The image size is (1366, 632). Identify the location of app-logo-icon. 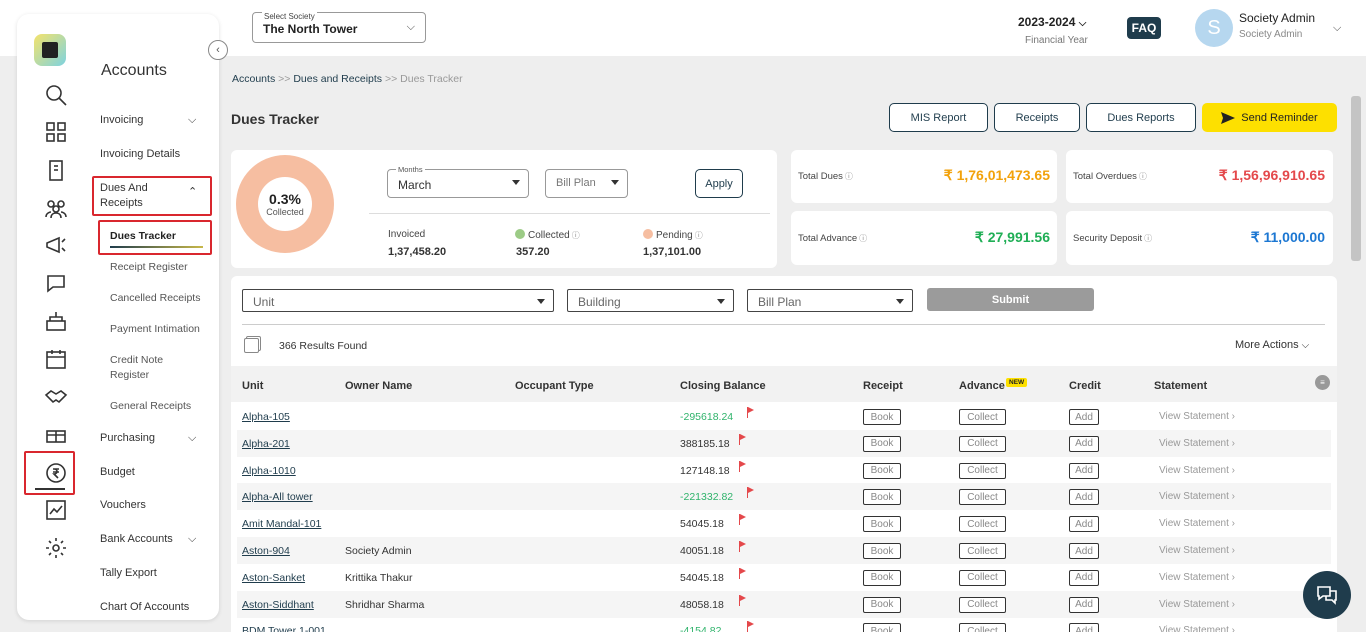
(50, 50).